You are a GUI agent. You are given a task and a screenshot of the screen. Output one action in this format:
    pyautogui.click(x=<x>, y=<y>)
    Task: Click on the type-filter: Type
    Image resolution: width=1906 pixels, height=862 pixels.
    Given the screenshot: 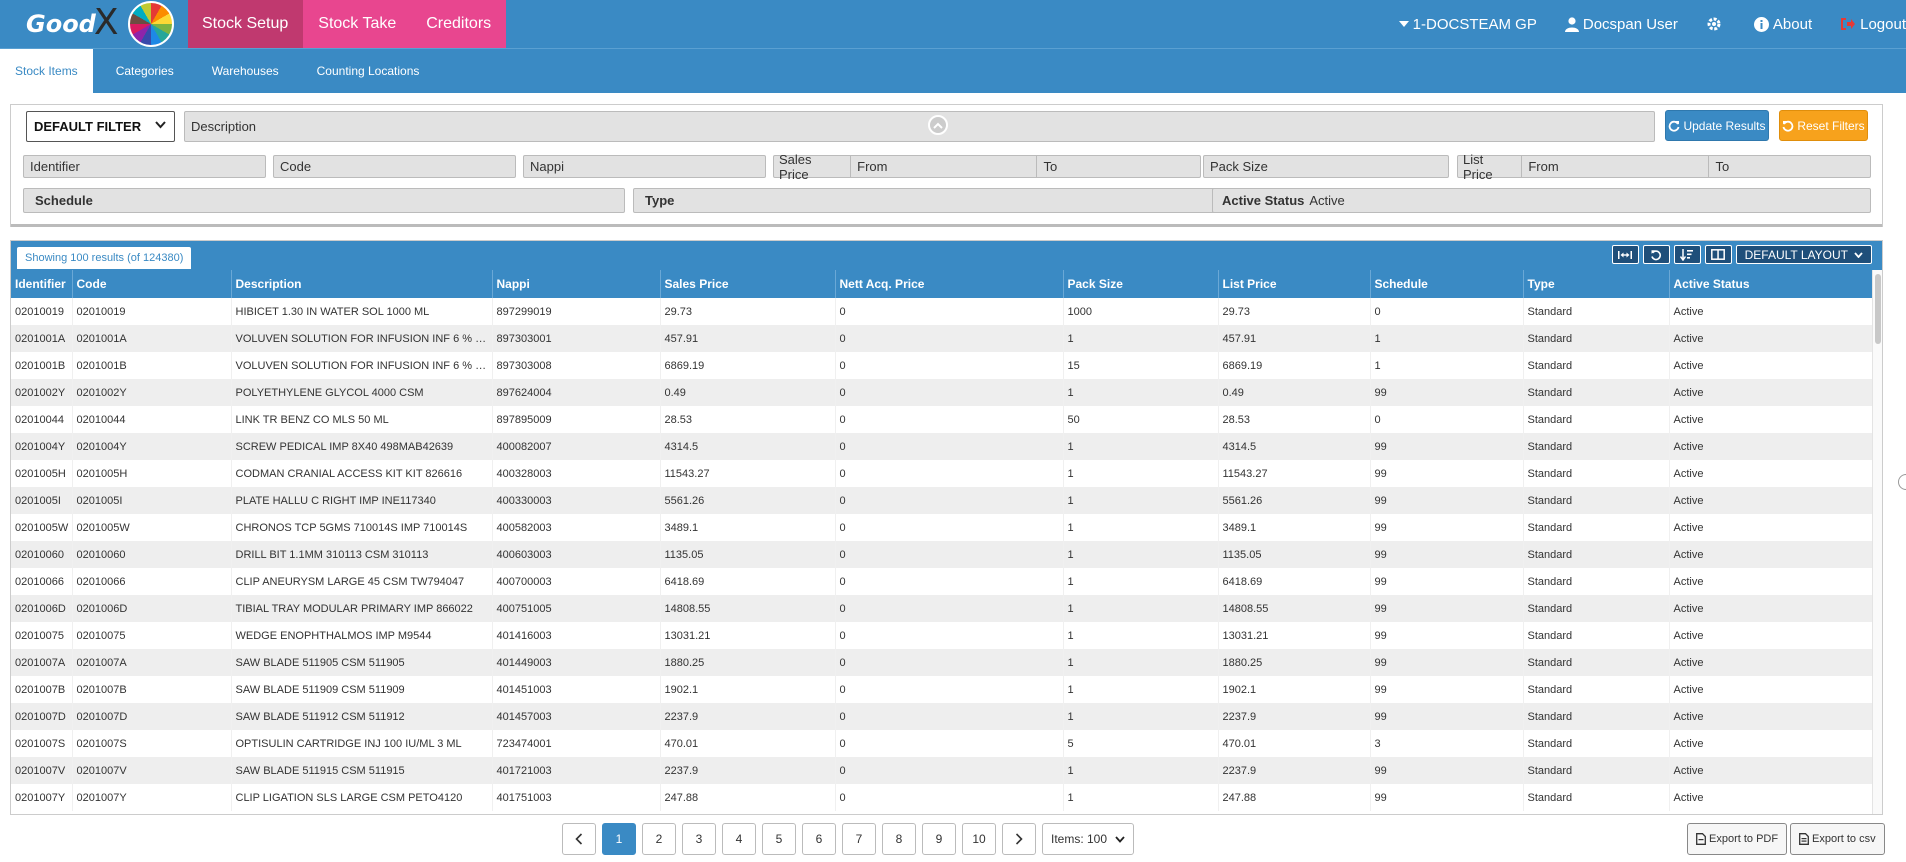 What is the action you would take?
    pyautogui.click(x=925, y=200)
    